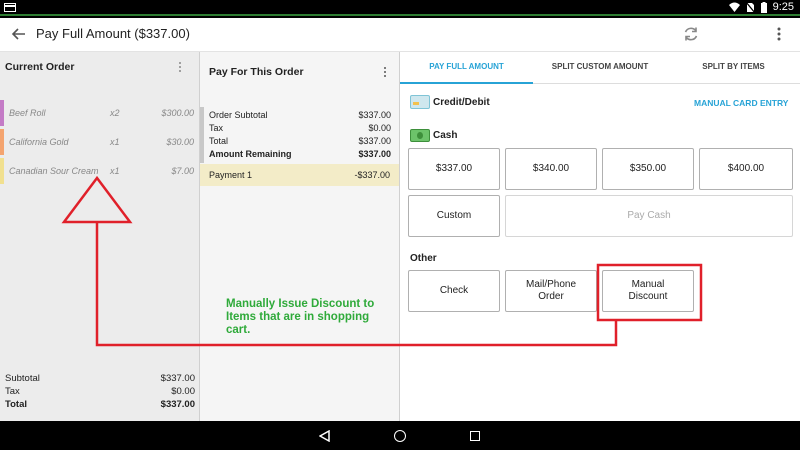 Image resolution: width=800 pixels, height=450 pixels. Describe the element at coordinates (202, 135) in the screenshot. I see `order-summary-bar` at that location.